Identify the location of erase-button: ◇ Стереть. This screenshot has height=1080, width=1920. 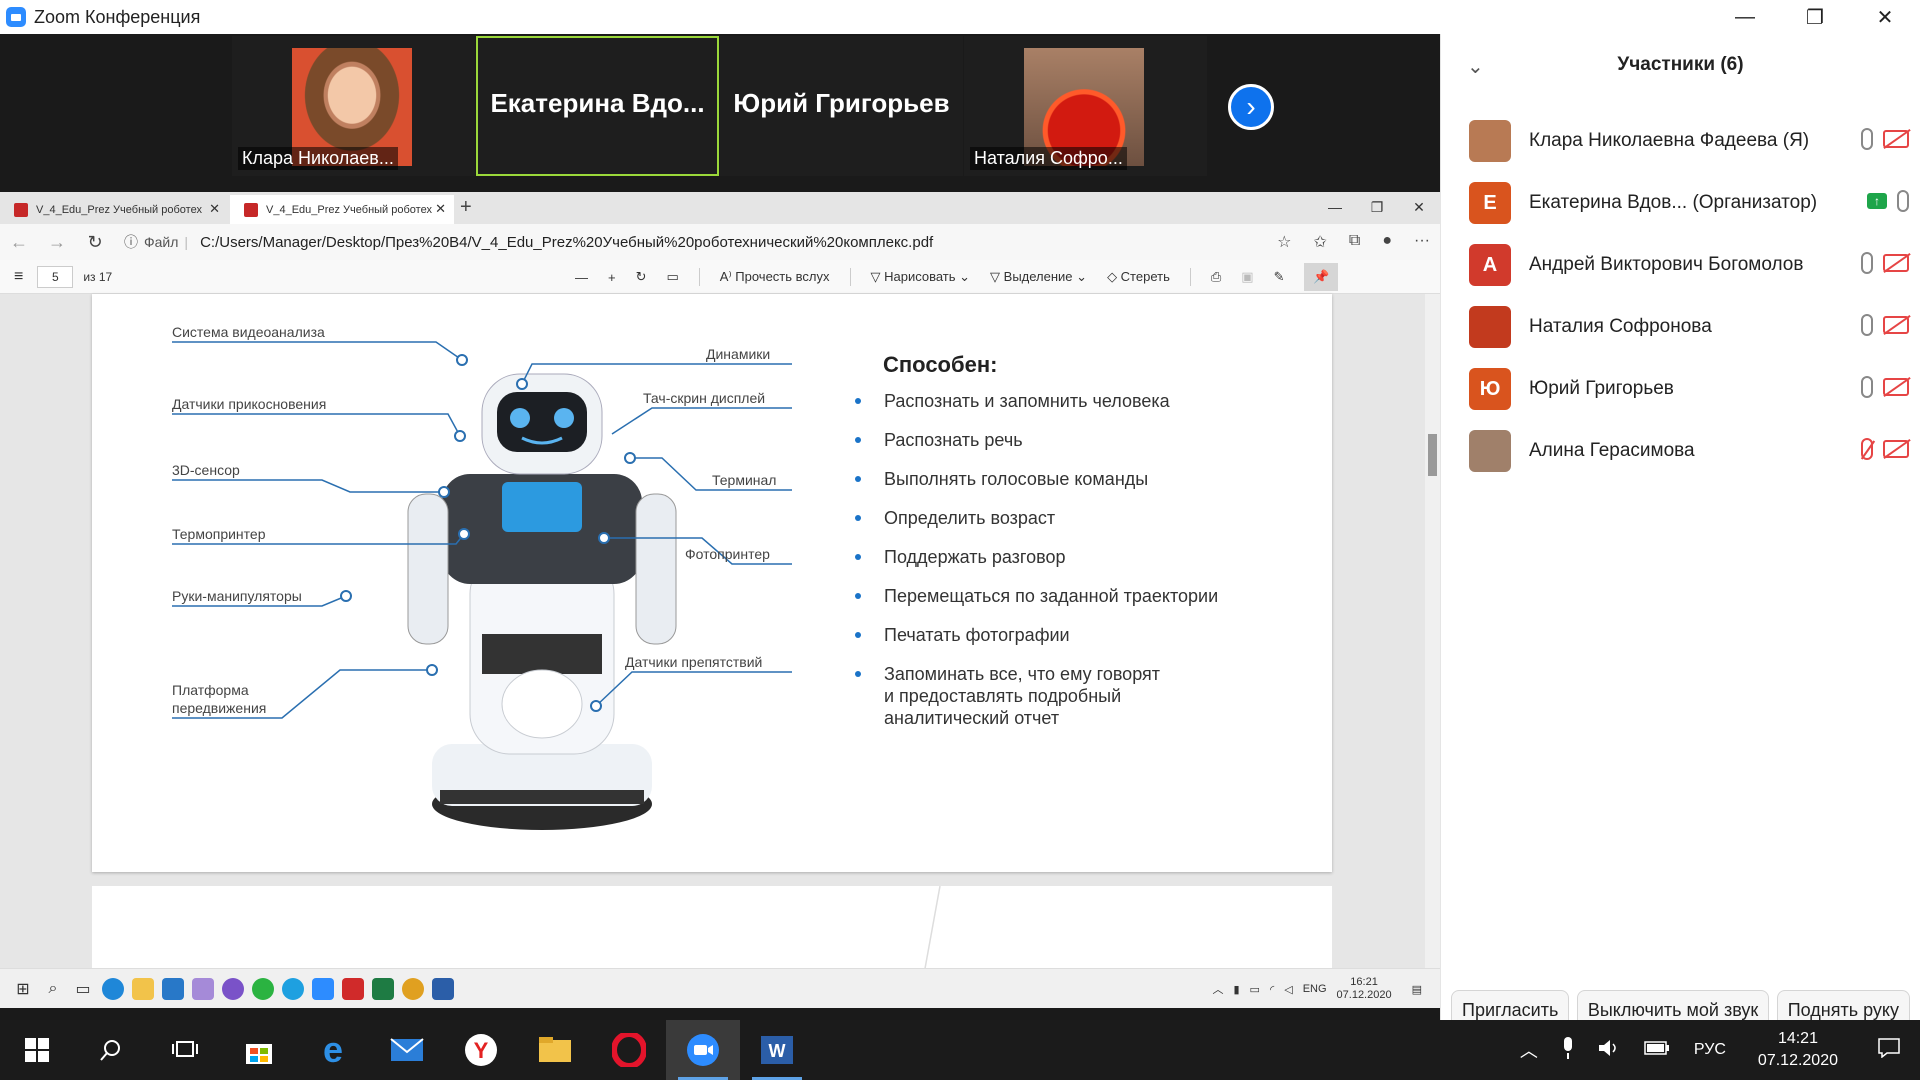
(1138, 277).